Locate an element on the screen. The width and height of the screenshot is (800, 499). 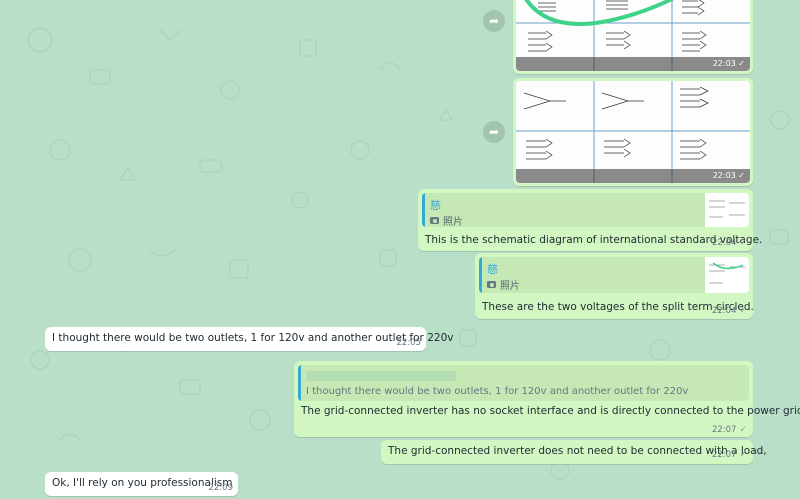
message-text: Ok, I'll rely on you professionalism is located at coordinates (142, 483).